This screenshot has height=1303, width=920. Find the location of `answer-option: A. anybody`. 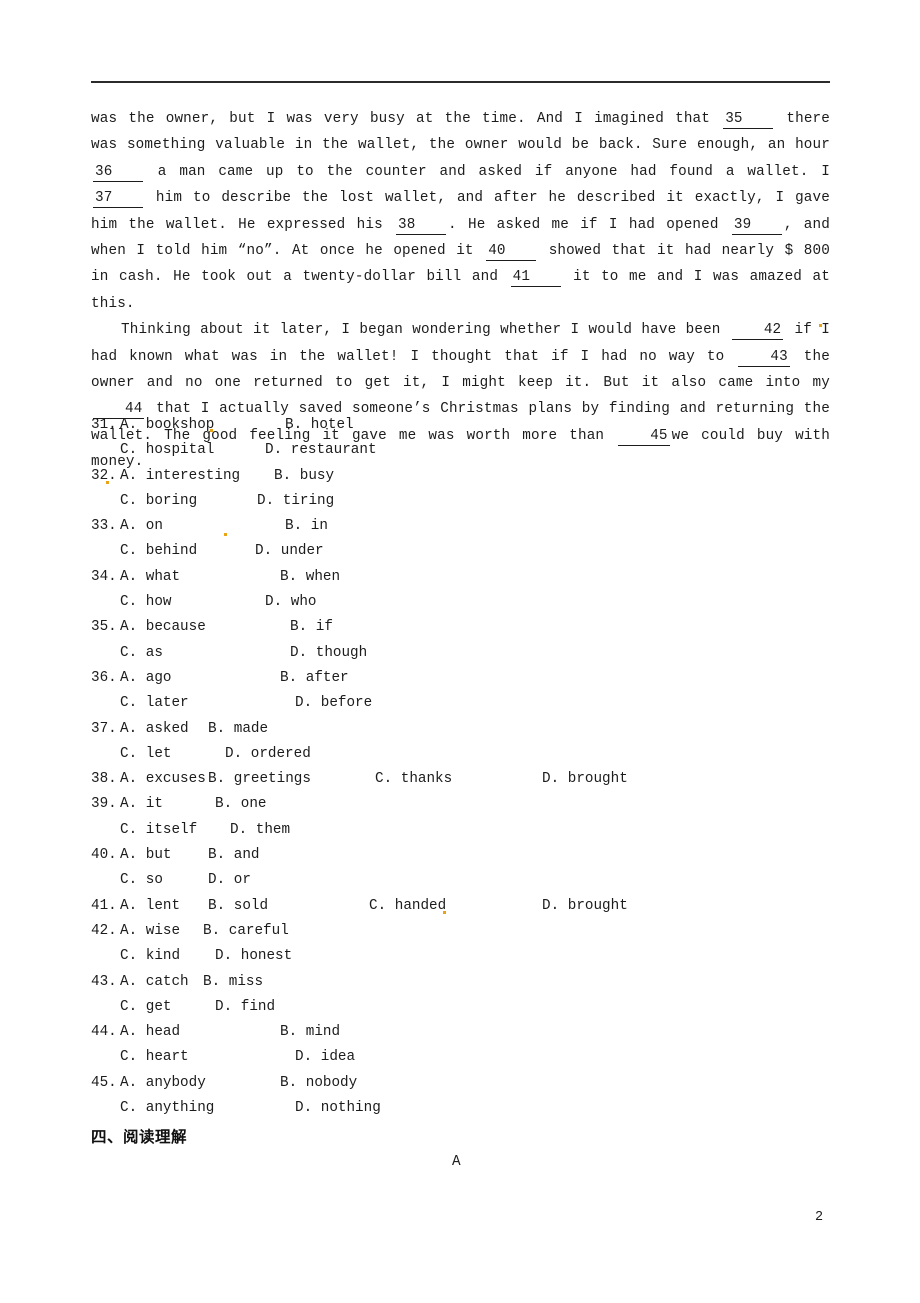

answer-option: A. anybody is located at coordinates (163, 1083).